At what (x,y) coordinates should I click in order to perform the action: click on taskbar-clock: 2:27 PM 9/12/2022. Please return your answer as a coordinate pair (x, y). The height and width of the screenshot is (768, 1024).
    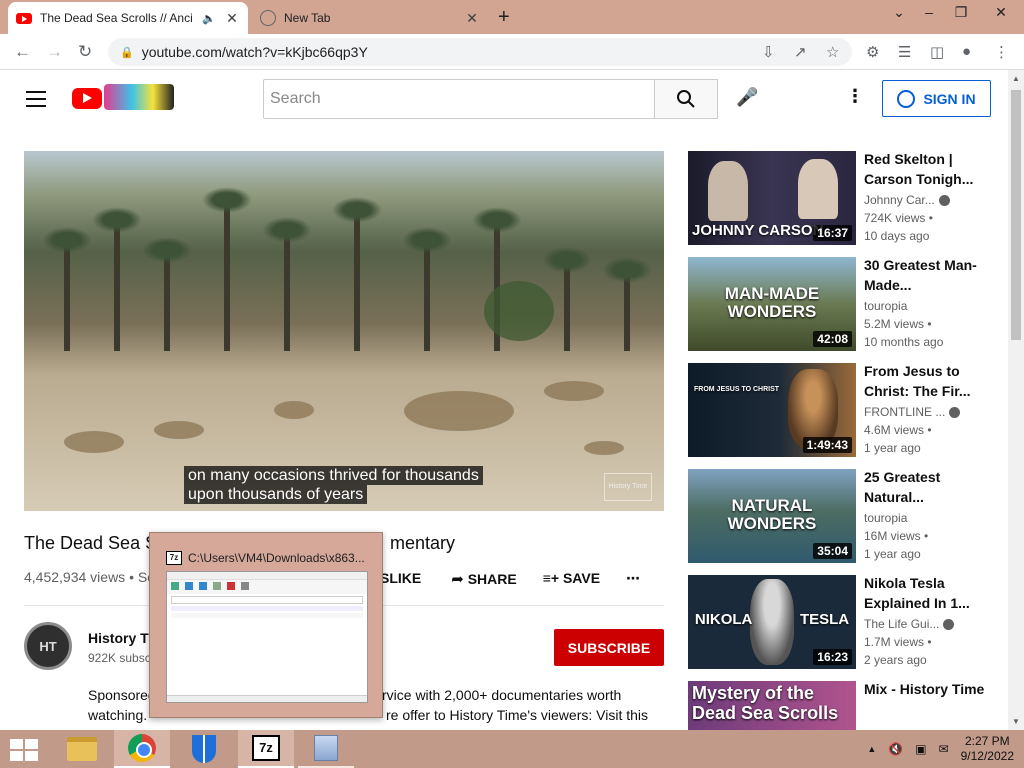
    Looking at the image, I should click on (987, 749).